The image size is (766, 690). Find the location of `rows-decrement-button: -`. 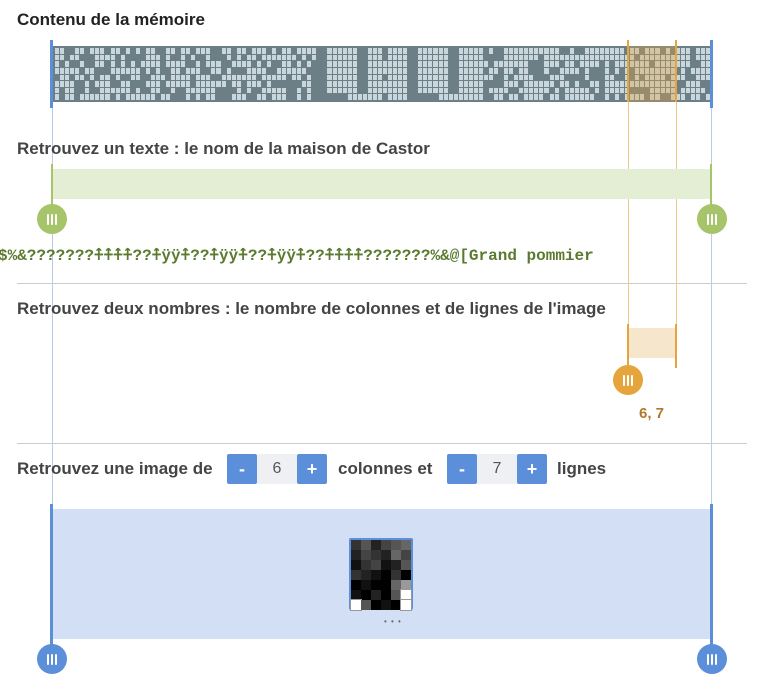

rows-decrement-button: - is located at coordinates (462, 469).